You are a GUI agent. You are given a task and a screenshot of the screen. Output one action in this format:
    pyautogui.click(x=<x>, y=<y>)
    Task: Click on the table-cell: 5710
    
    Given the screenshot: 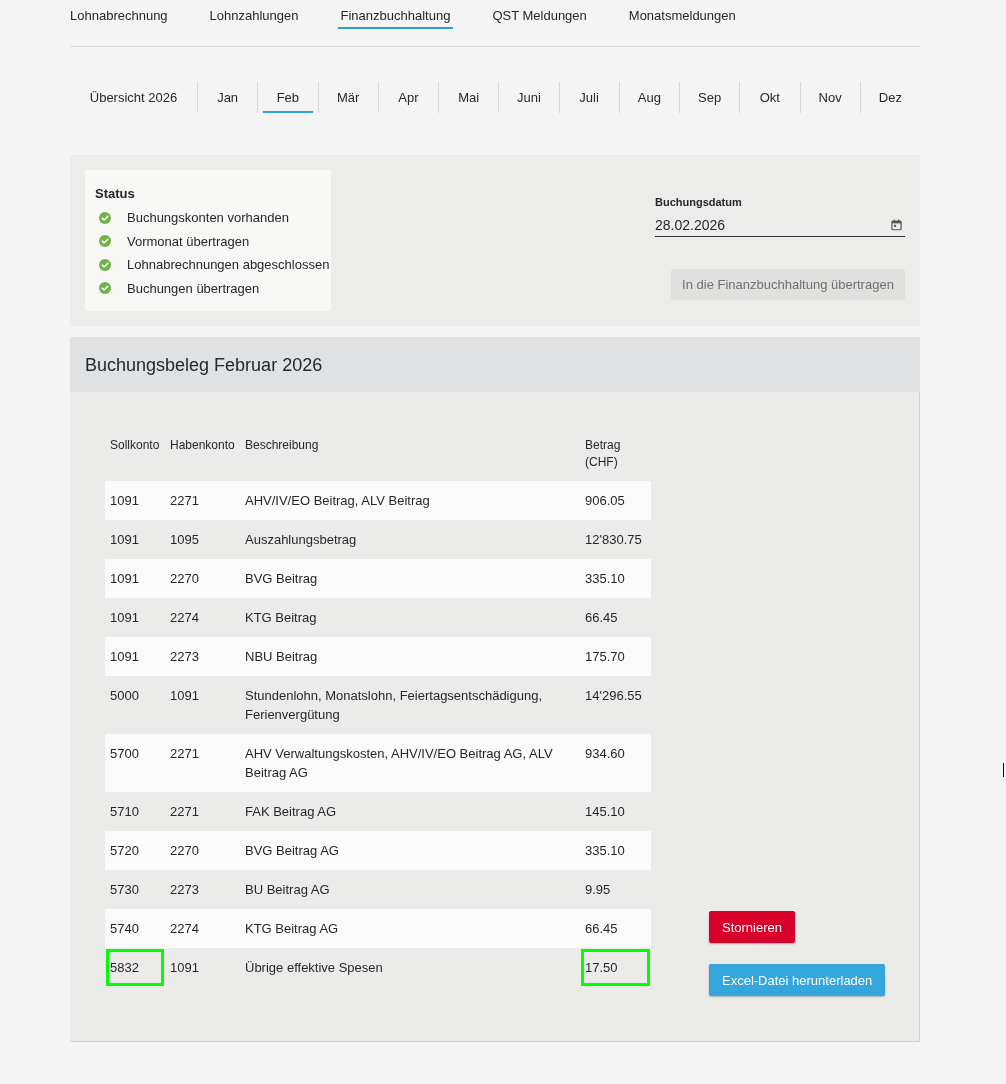 What is the action you would take?
    pyautogui.click(x=135, y=811)
    